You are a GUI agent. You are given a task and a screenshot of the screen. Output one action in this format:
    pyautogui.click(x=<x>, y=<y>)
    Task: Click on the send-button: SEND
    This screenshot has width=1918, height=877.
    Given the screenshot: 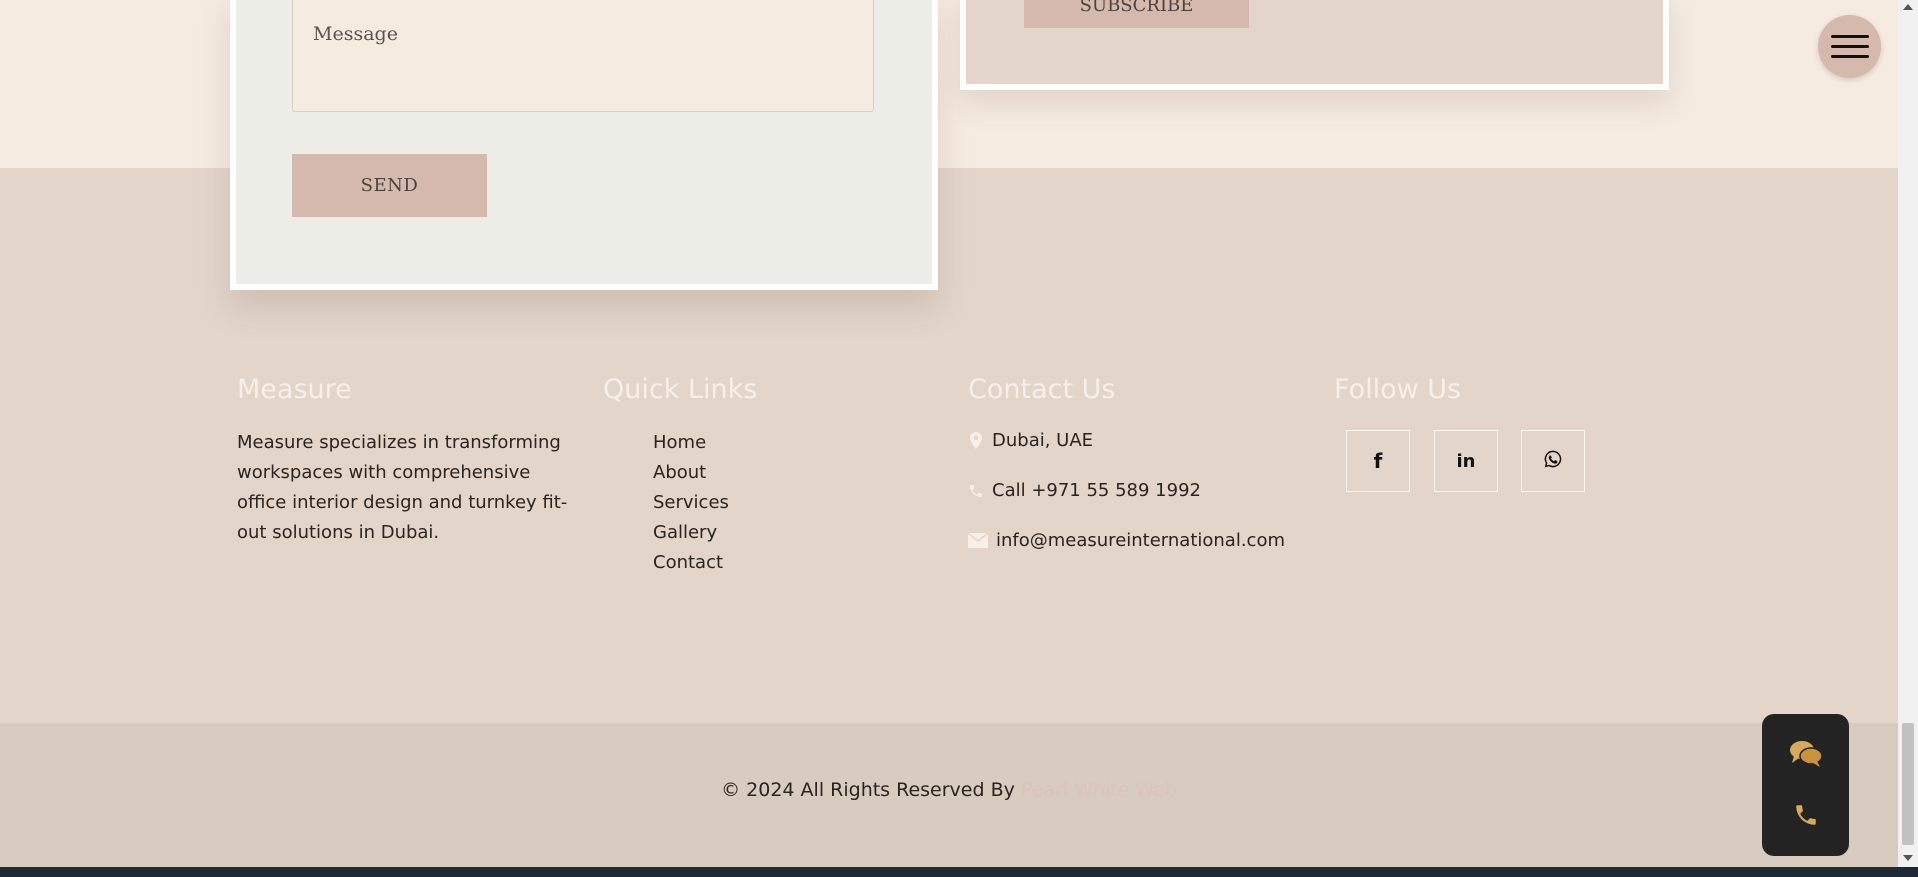 What is the action you would take?
    pyautogui.click(x=389, y=185)
    